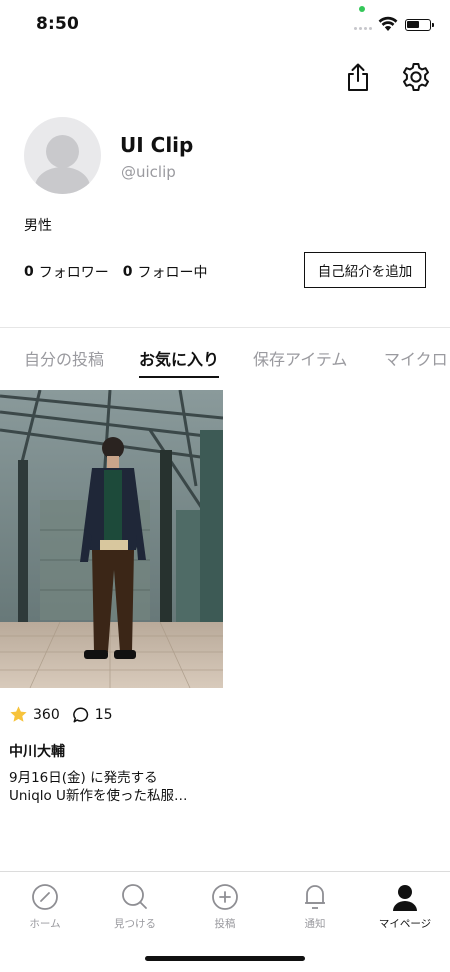 The height and width of the screenshot is (972, 450). What do you see at coordinates (62, 155) in the screenshot?
I see `avatar` at bounding box center [62, 155].